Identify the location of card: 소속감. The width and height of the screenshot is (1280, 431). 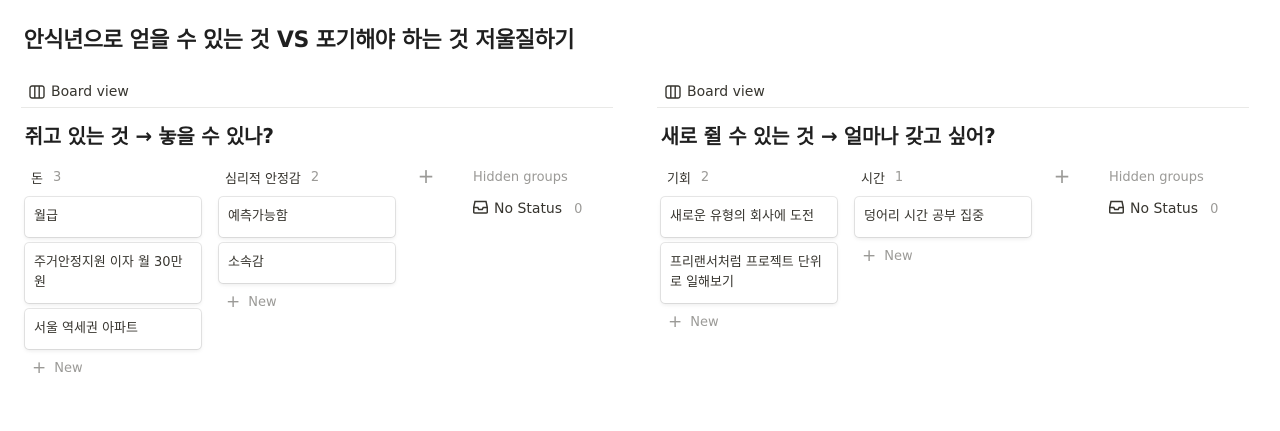
(307, 263).